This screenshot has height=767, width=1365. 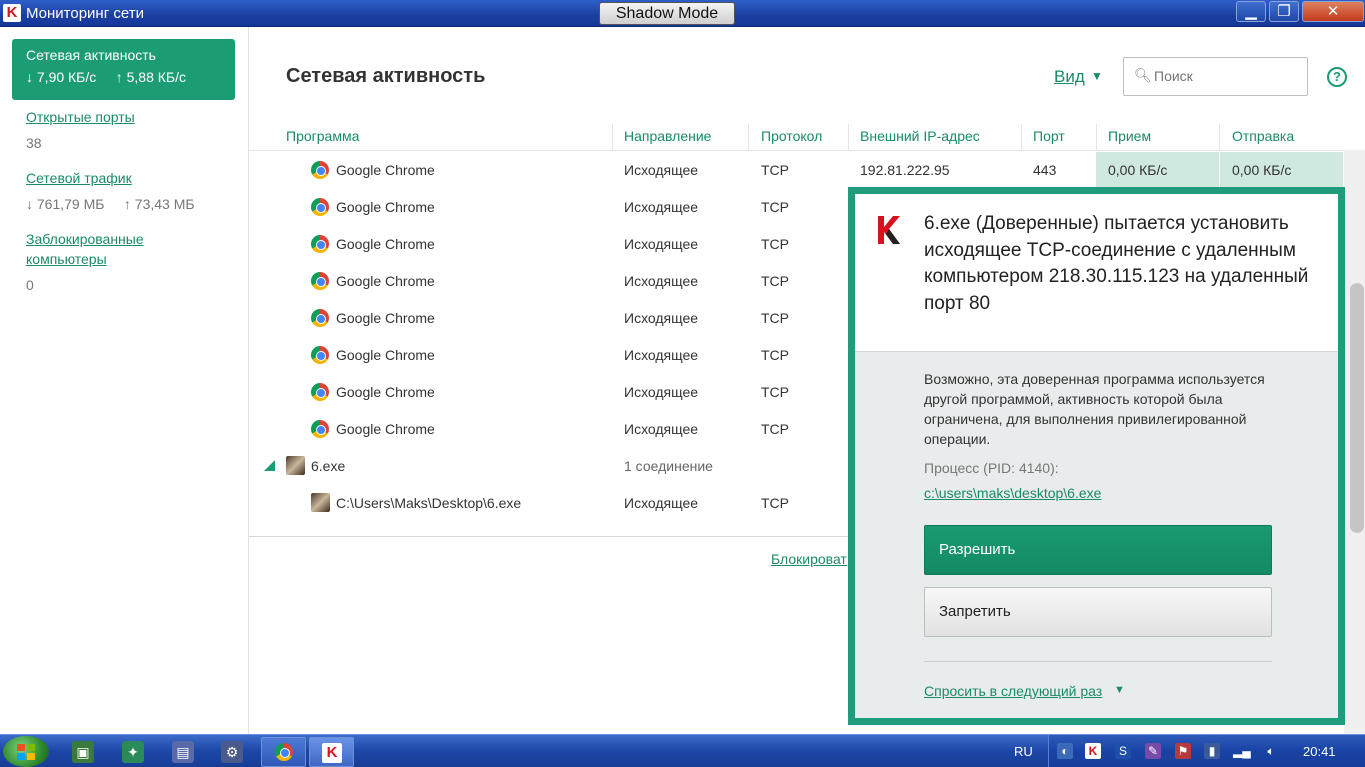 I want to click on column-header-direction: Направление, so click(x=667, y=136).